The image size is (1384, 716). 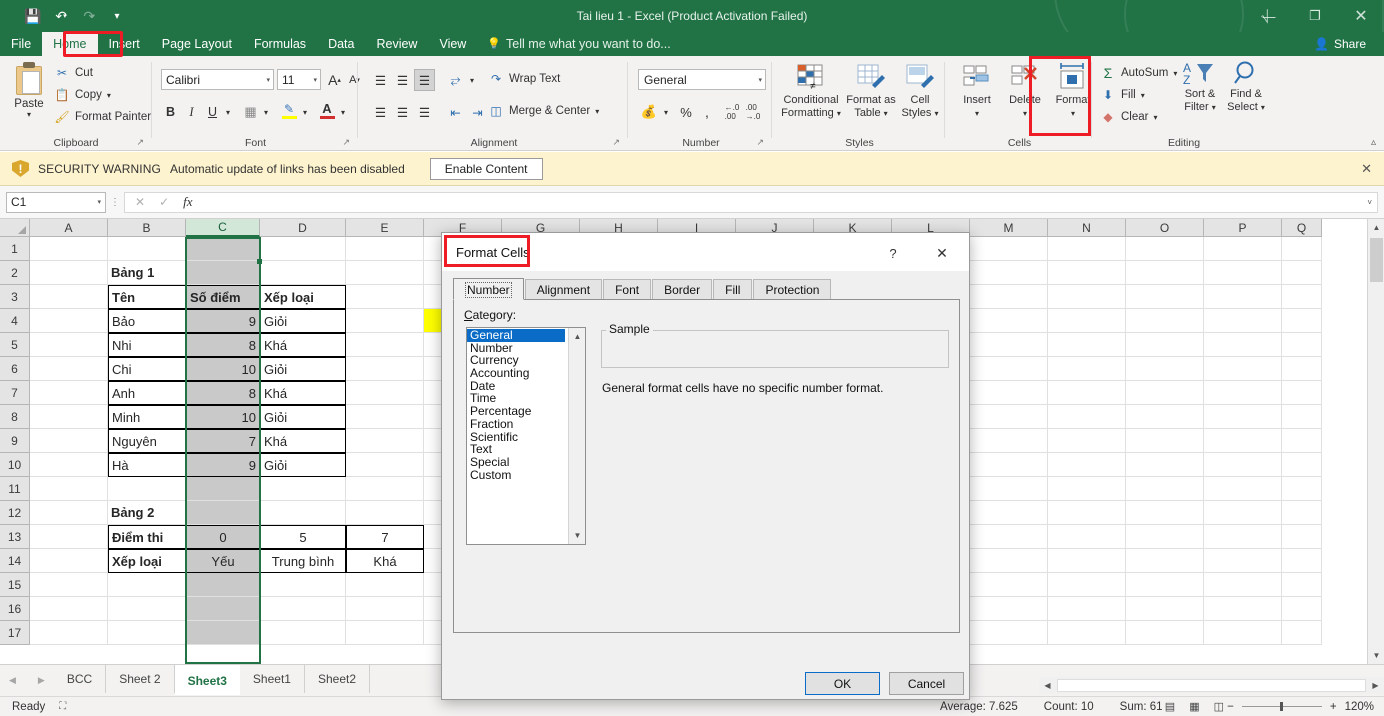 I want to click on row-header-9: 9, so click(x=15, y=441).